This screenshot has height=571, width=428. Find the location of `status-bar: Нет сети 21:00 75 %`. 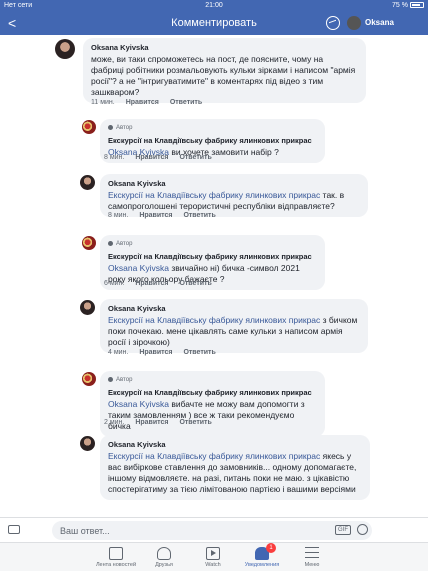

status-bar: Нет сети 21:00 75 % is located at coordinates (214, 5).